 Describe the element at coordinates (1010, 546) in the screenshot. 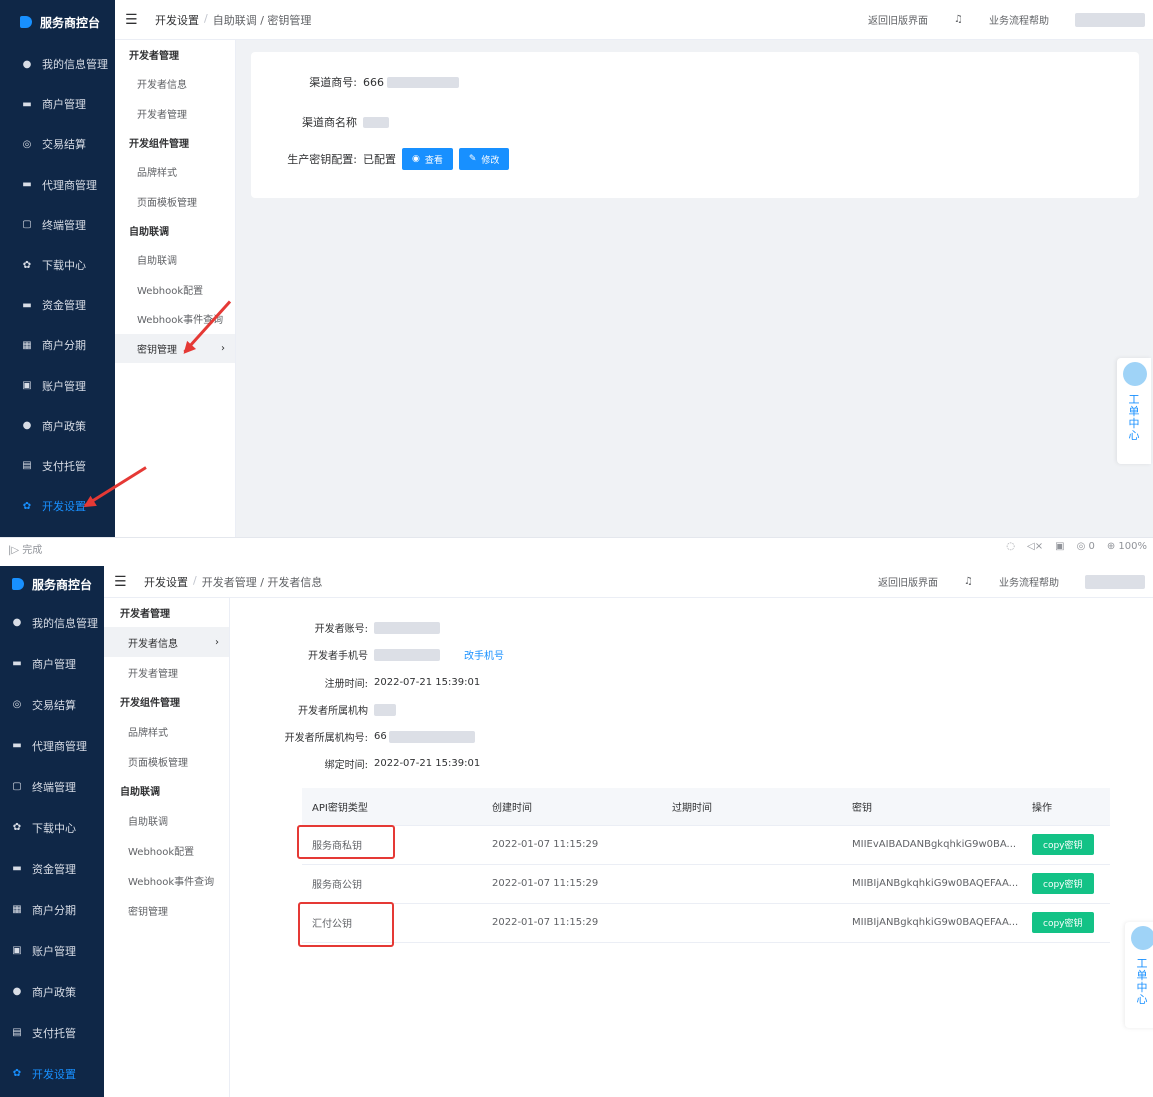

I see `shield-icon: ◌` at that location.